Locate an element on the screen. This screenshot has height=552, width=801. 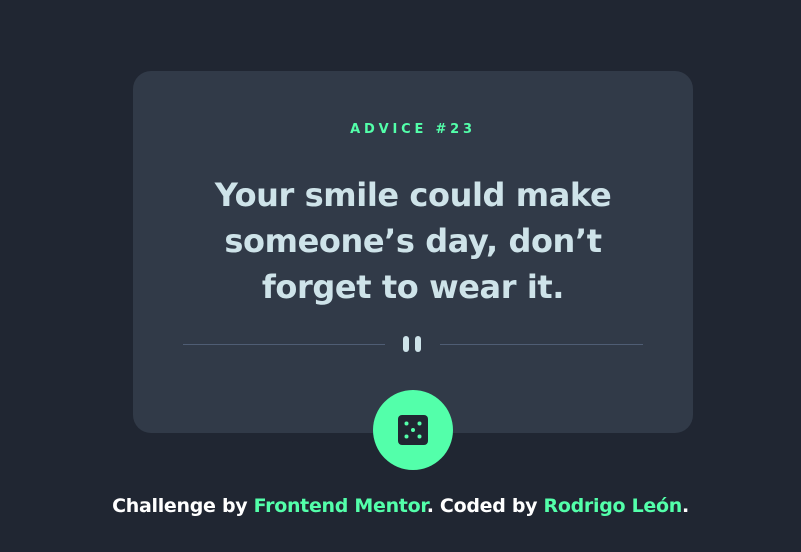
divider-line-left is located at coordinates (284, 344).